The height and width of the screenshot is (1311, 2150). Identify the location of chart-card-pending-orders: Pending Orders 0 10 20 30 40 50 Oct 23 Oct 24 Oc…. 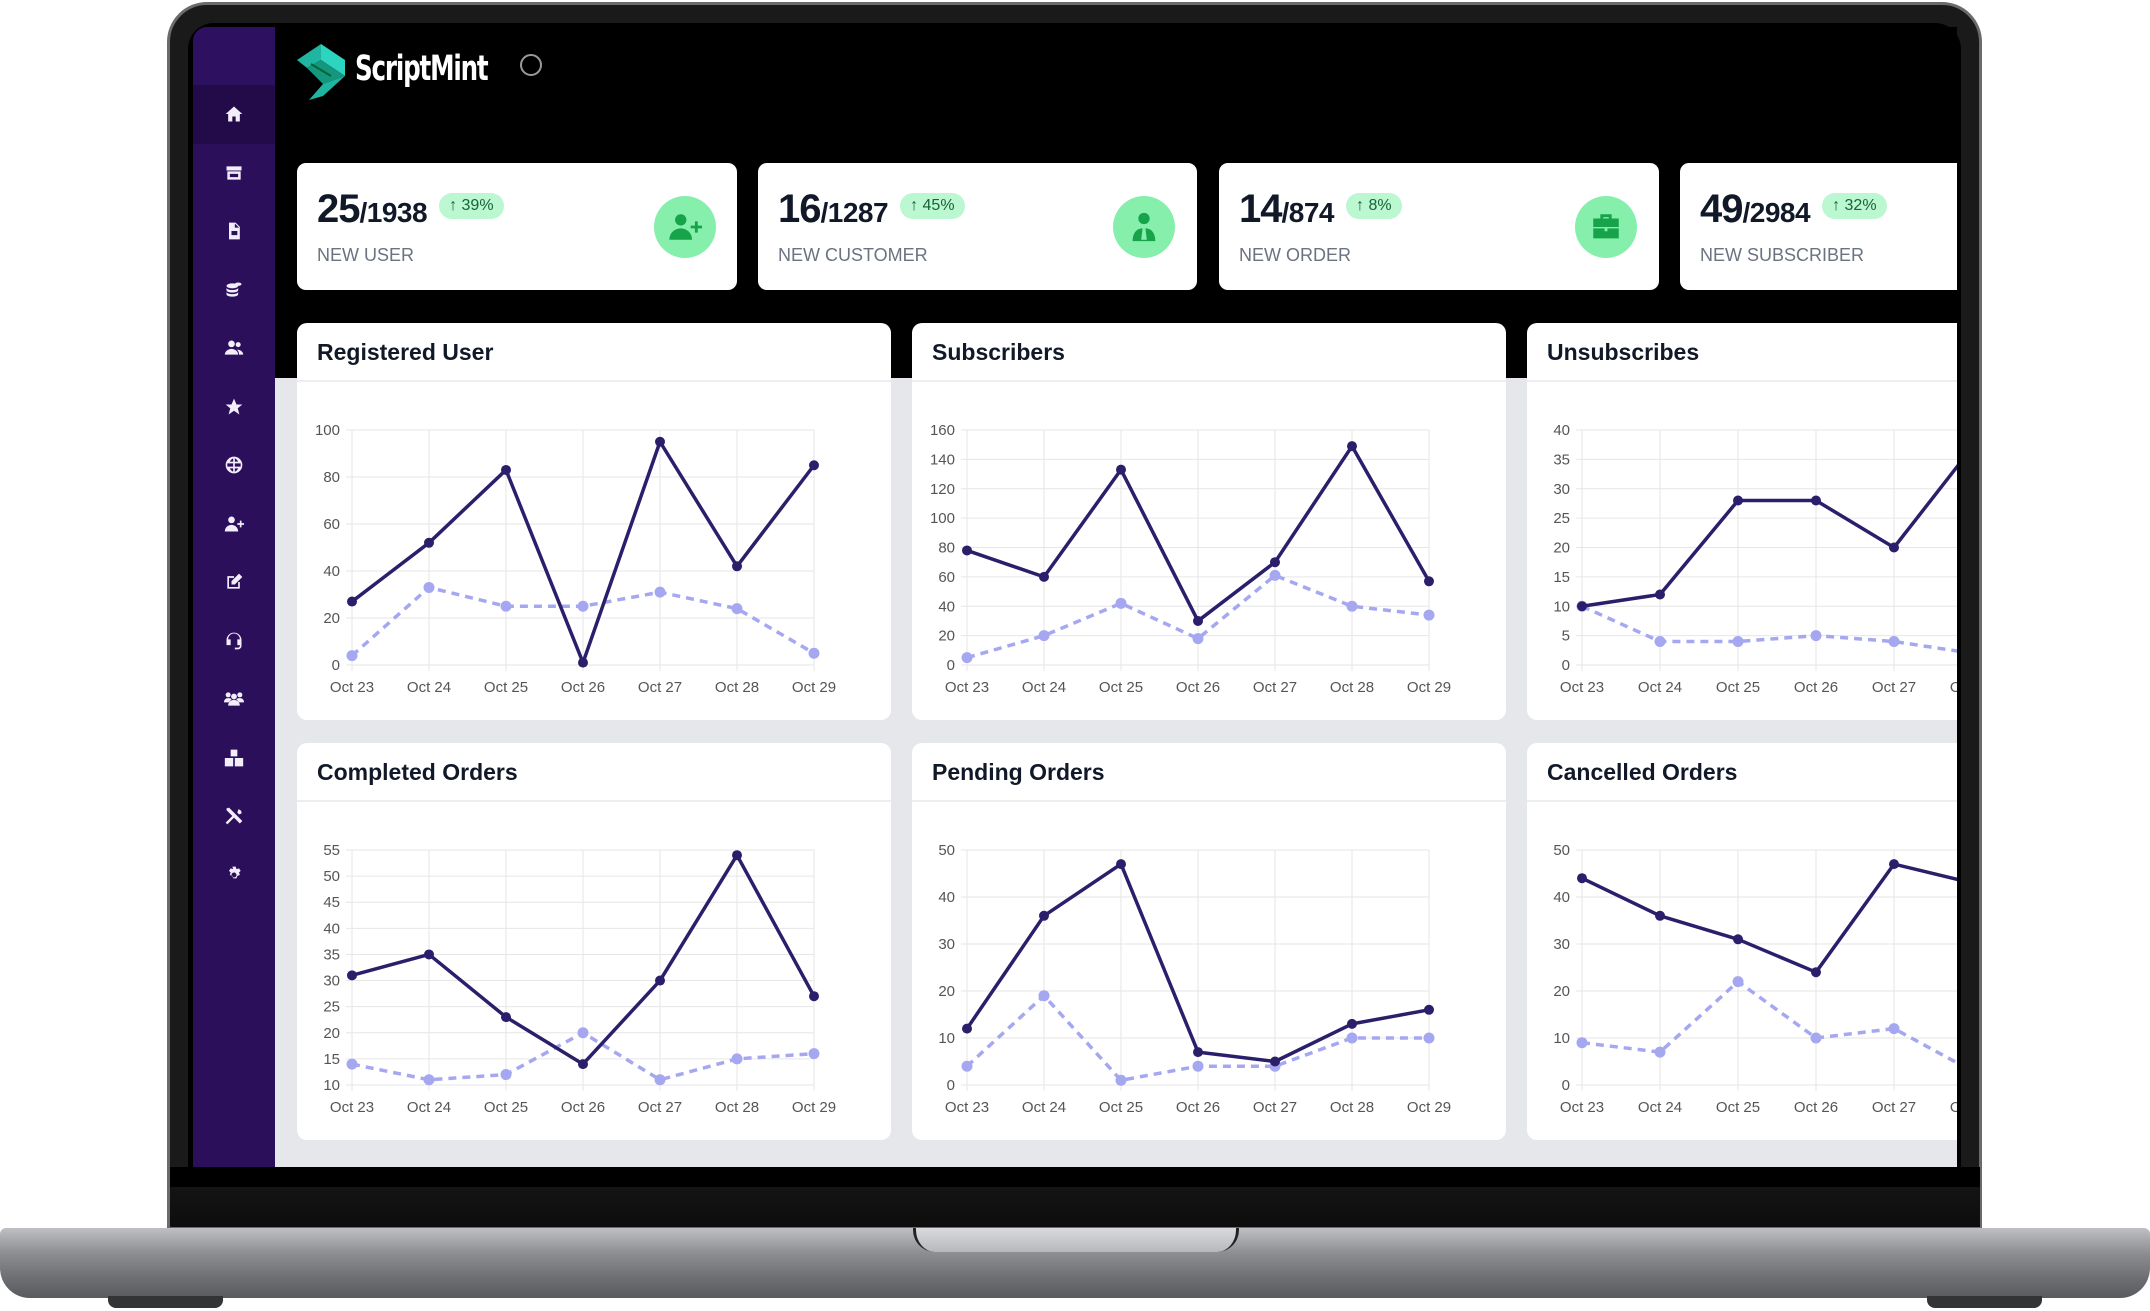
(1209, 941).